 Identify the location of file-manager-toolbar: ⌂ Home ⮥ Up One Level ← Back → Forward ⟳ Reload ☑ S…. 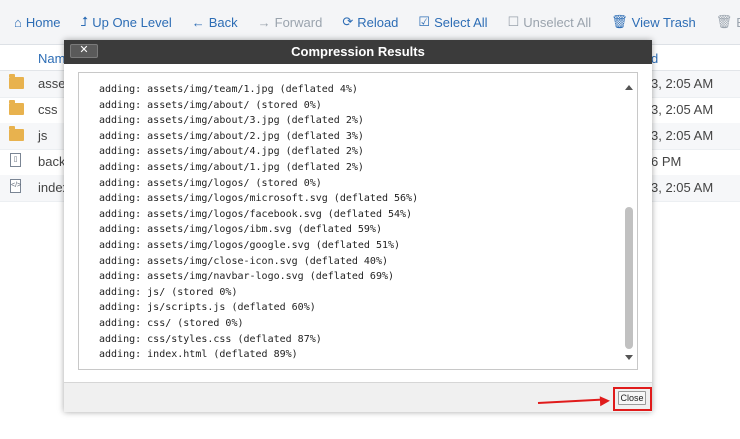
(370, 22).